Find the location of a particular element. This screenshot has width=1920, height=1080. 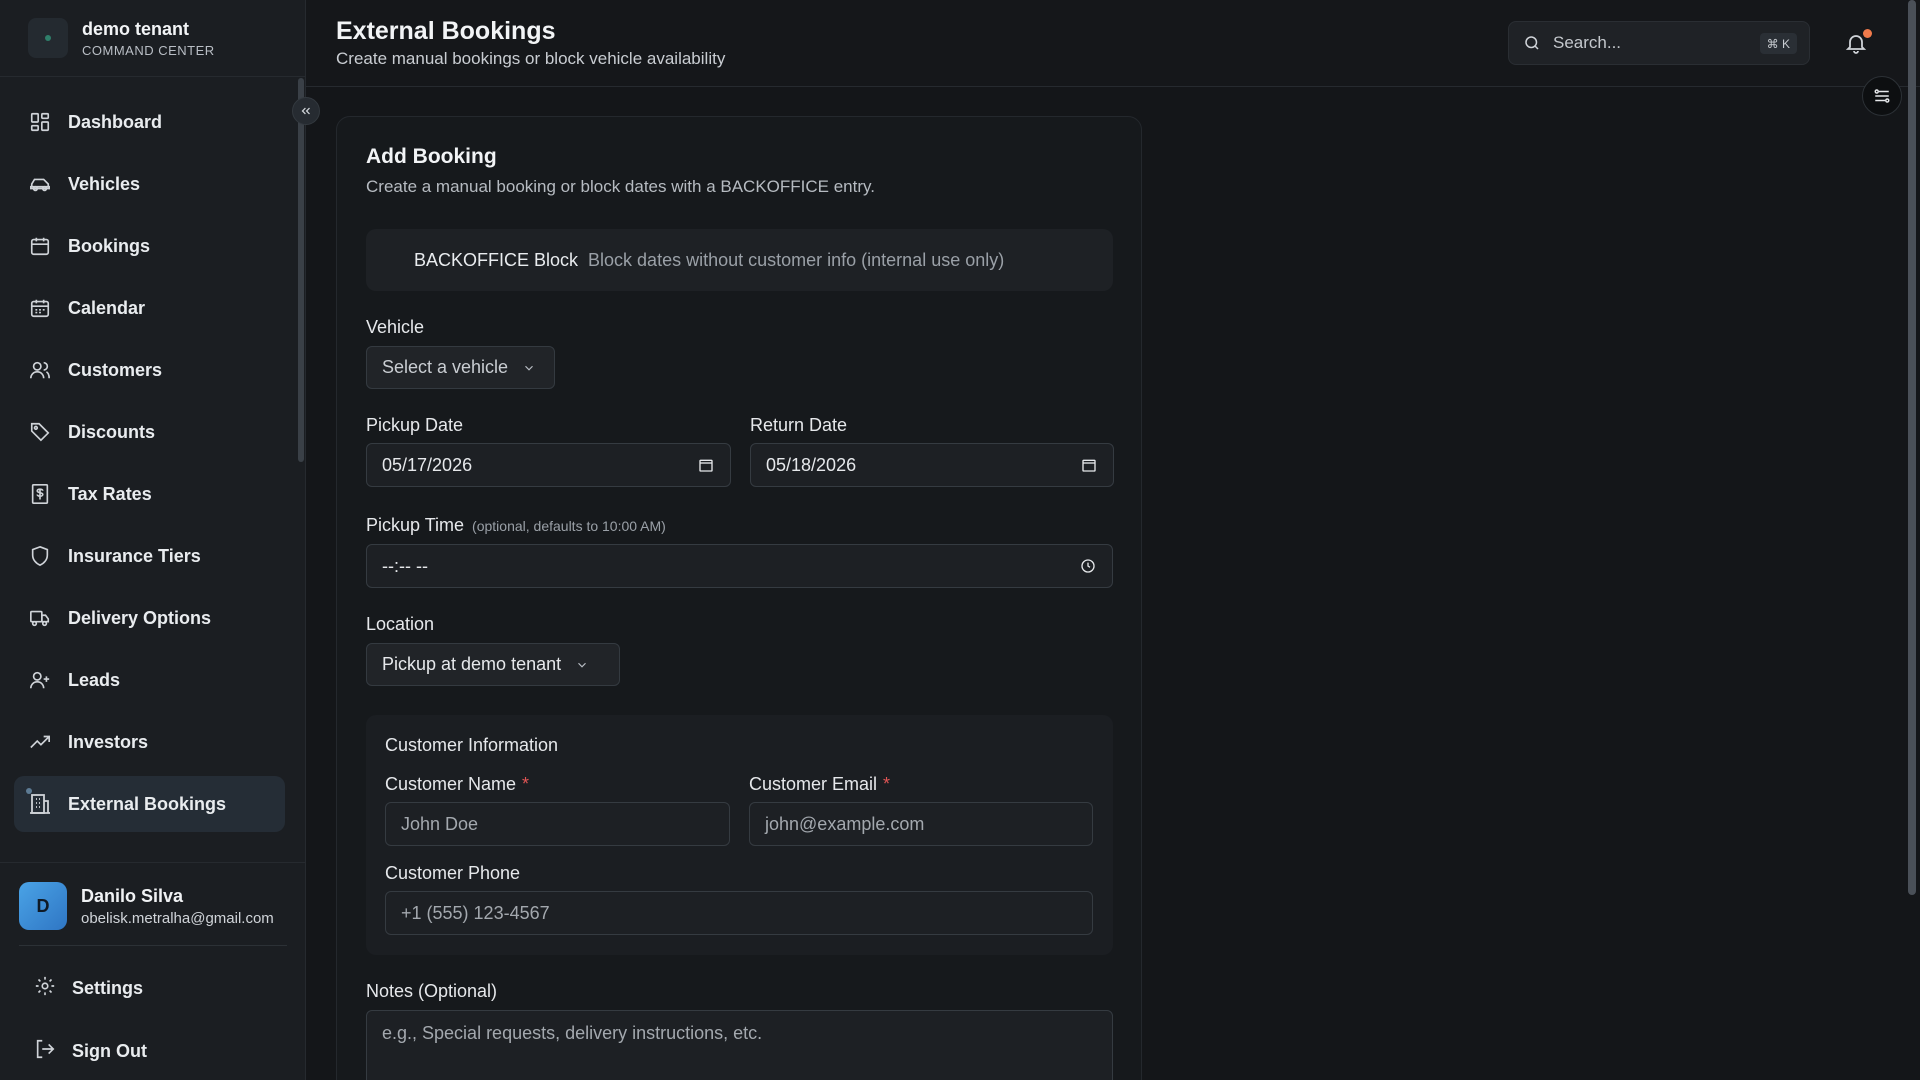

sidebar-item-label: Discounts is located at coordinates (112, 431).